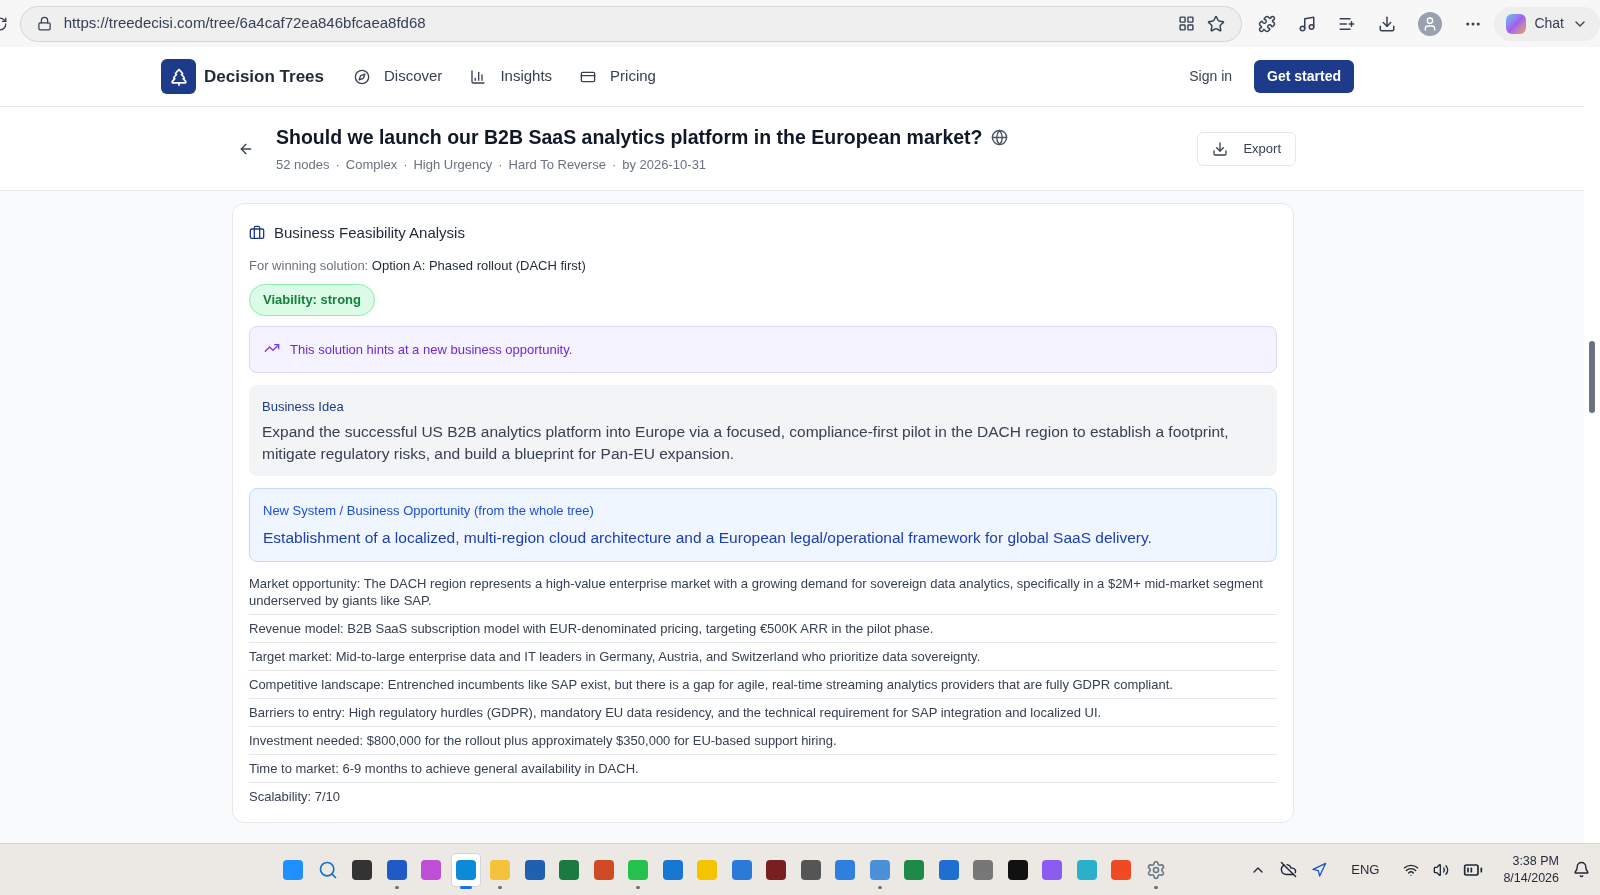 This screenshot has height=895, width=1600. What do you see at coordinates (327, 869) in the screenshot?
I see `search-icon` at bounding box center [327, 869].